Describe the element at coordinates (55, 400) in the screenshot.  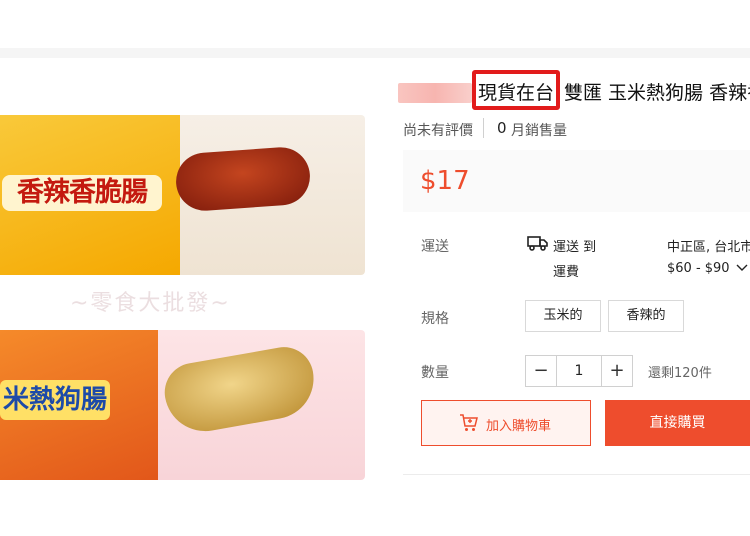
I see `pack-label-bottom: 米熱狗腸` at that location.